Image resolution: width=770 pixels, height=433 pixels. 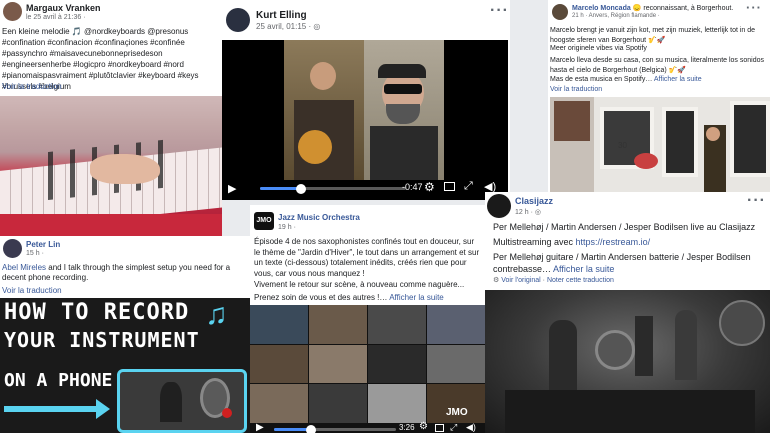 What do you see at coordinates (412, 187) in the screenshot?
I see `time-remaining: -0:47` at bounding box center [412, 187].